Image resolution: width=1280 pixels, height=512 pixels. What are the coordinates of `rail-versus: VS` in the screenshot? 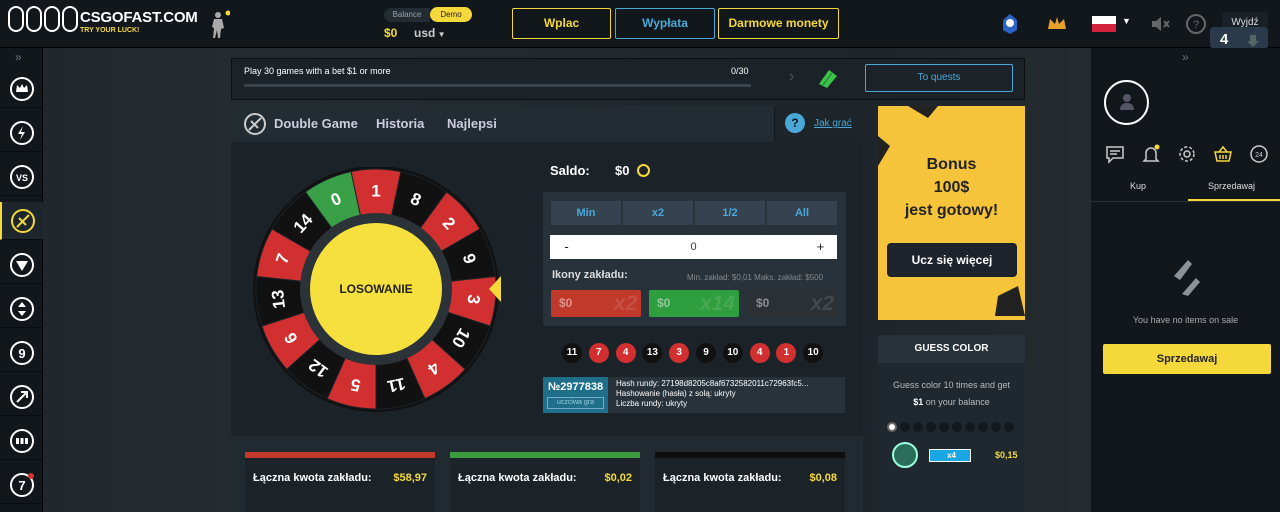 It's located at (21, 177).